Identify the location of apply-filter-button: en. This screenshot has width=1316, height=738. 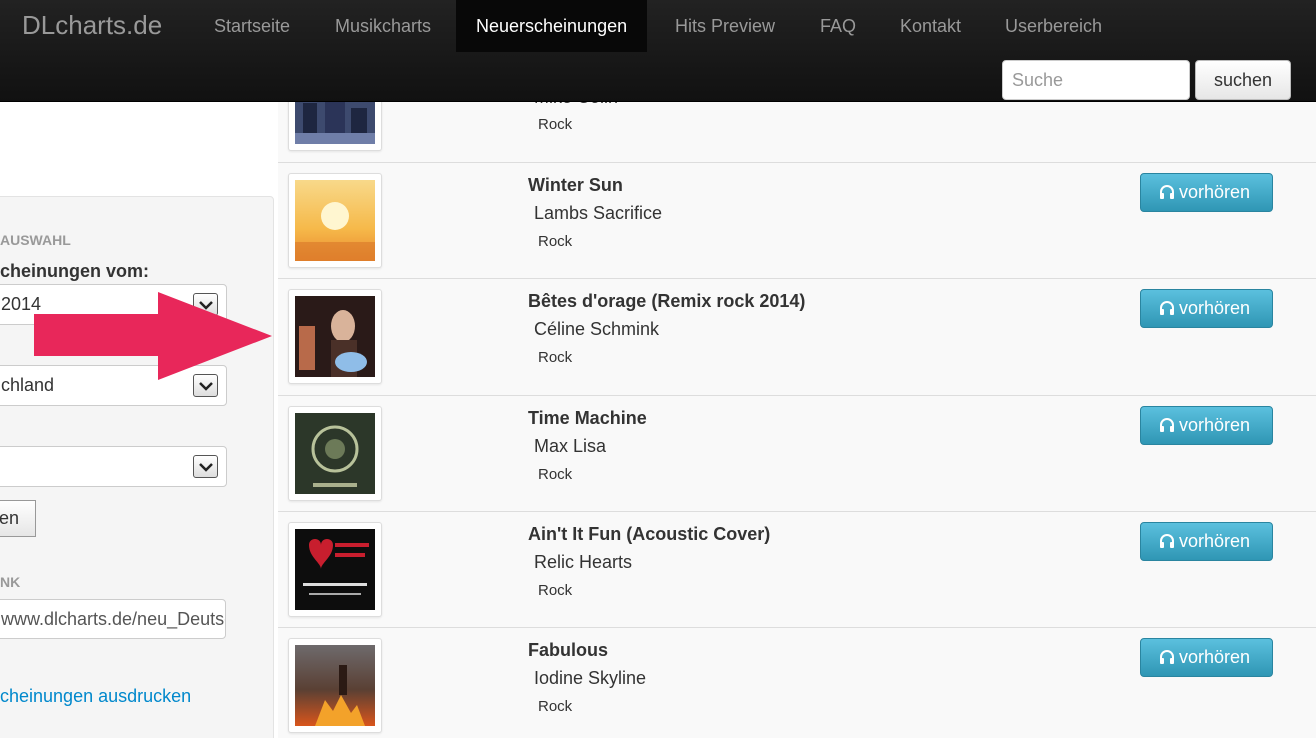
(18, 518).